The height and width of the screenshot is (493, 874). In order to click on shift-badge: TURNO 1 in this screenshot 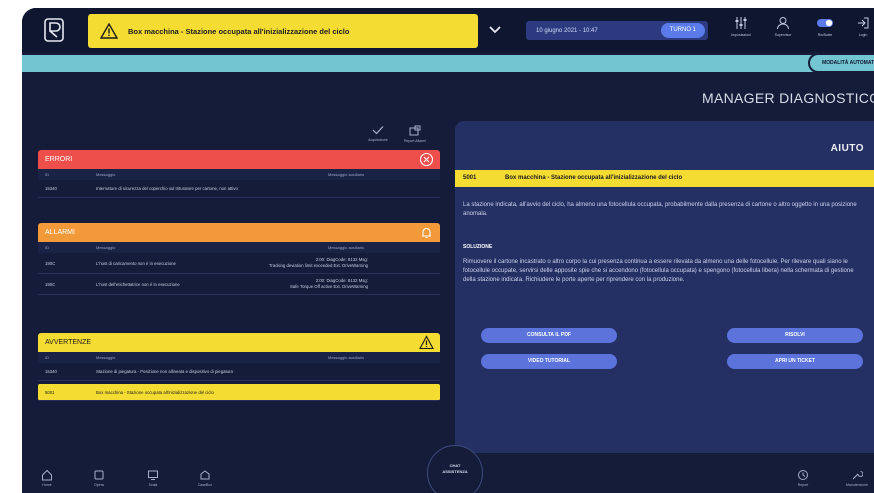, I will do `click(682, 30)`.